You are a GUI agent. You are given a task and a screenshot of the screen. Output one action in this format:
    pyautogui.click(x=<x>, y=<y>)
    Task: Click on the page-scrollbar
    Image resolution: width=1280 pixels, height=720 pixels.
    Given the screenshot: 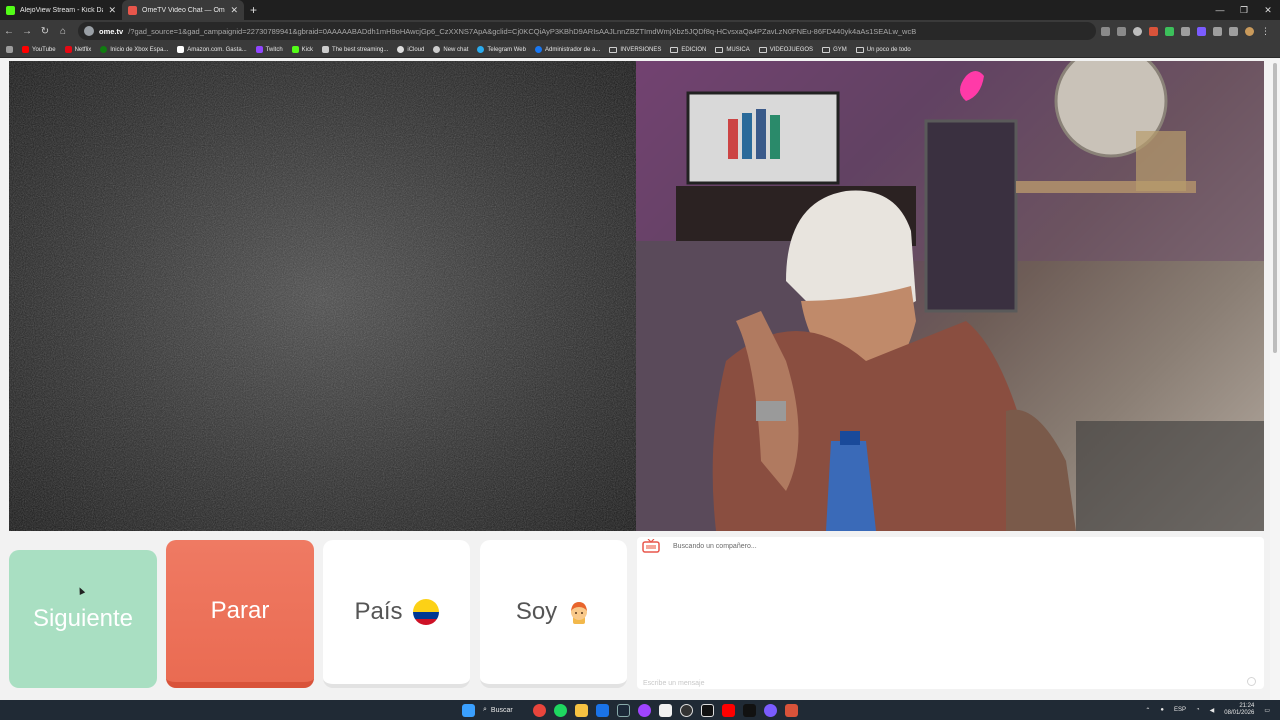 What is the action you would take?
    pyautogui.click(x=1275, y=379)
    